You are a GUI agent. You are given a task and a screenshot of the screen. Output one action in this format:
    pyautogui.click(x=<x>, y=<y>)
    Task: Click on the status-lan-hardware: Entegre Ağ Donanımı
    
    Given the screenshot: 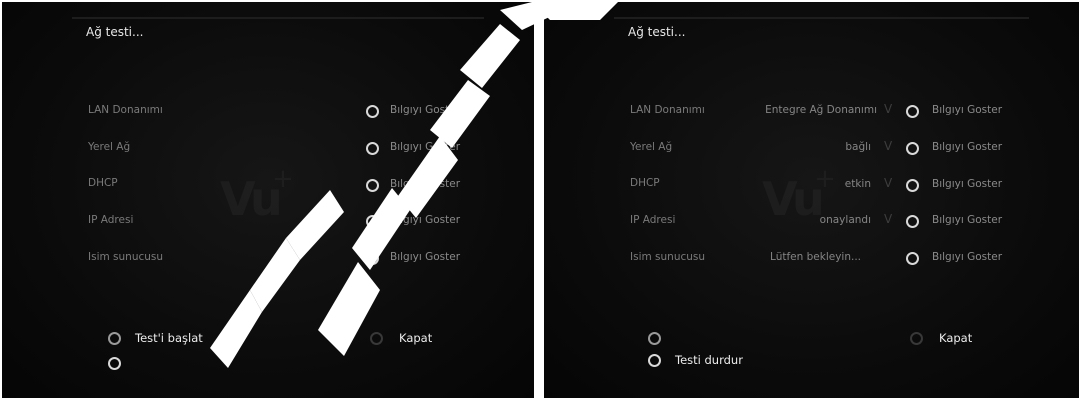 What is the action you would take?
    pyautogui.click(x=821, y=110)
    